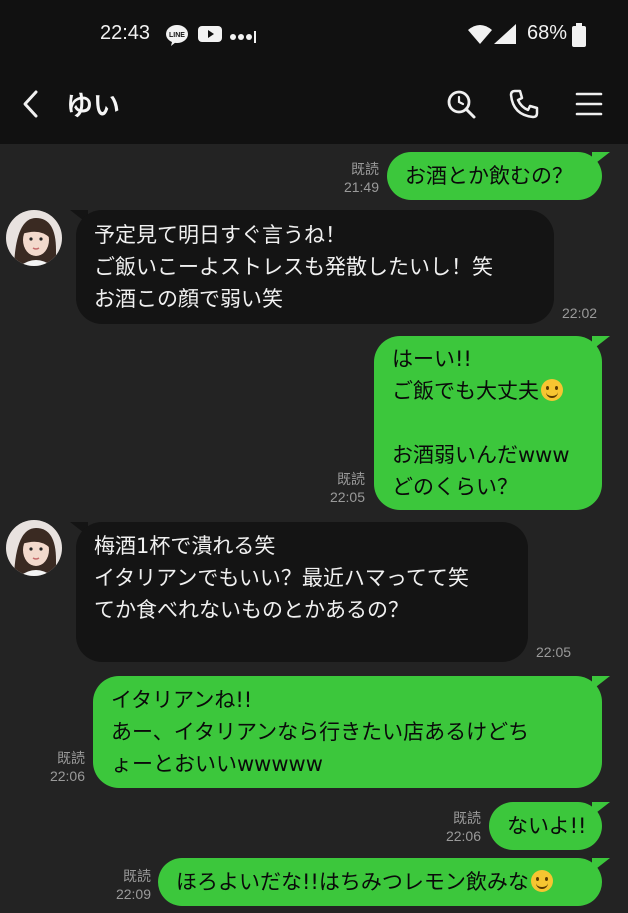 This screenshot has width=628, height=913. I want to click on message-text: ご飯でも大丈夫, so click(465, 391).